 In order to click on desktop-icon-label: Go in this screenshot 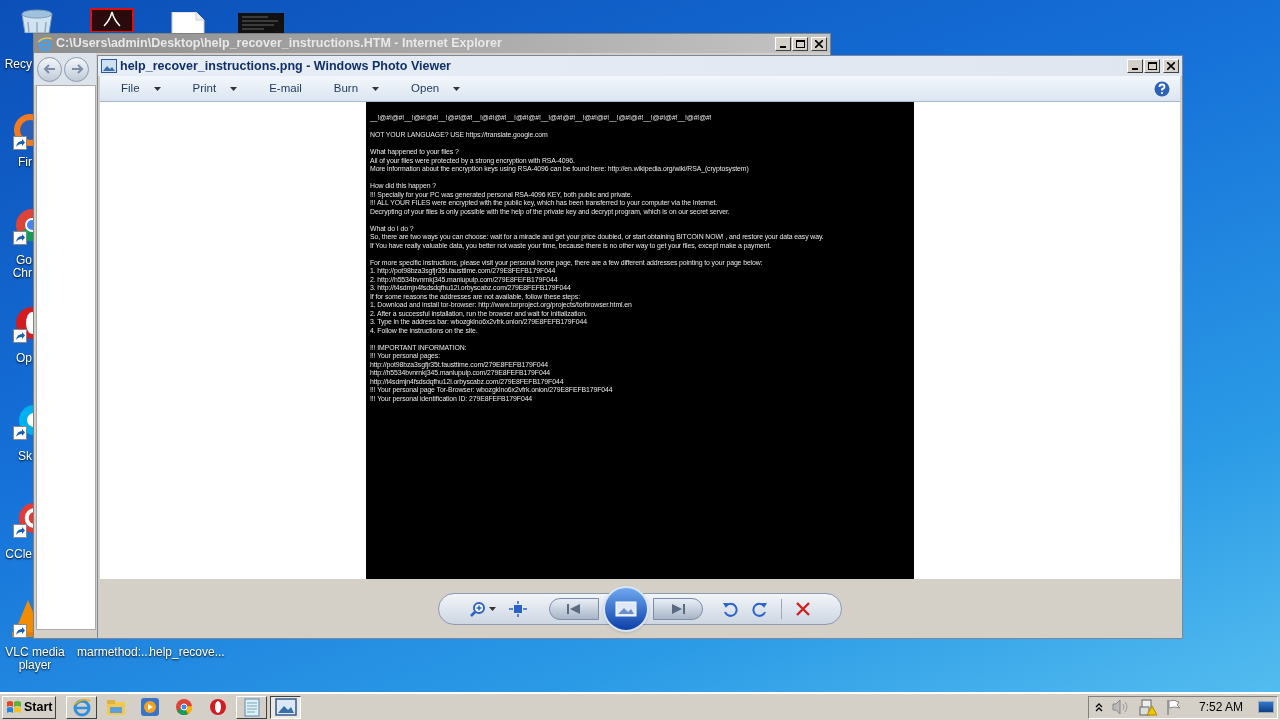, I will do `click(24, 260)`.